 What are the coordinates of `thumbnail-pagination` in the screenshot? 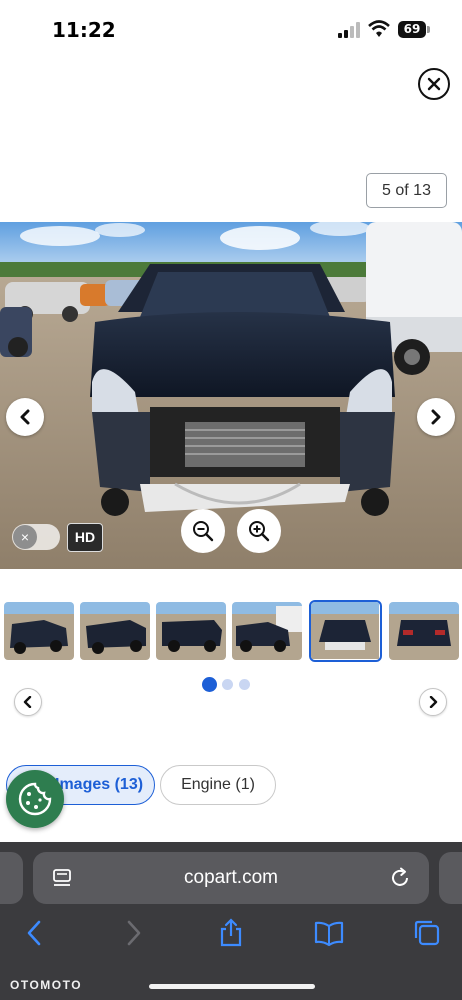 It's located at (232, 684).